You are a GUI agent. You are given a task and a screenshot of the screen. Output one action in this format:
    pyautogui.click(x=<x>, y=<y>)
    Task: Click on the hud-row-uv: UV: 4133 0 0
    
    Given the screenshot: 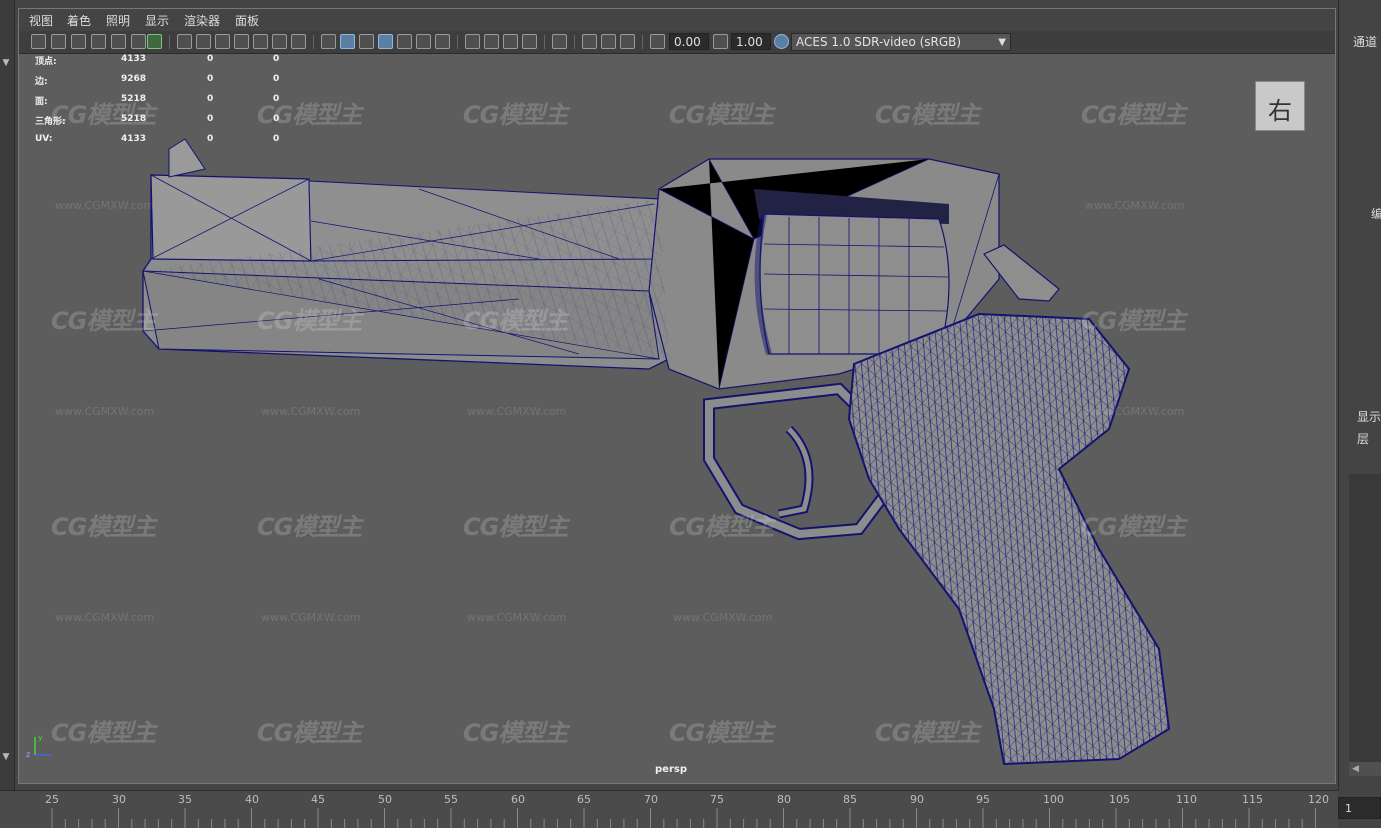 What is the action you would take?
    pyautogui.click(x=175, y=141)
    